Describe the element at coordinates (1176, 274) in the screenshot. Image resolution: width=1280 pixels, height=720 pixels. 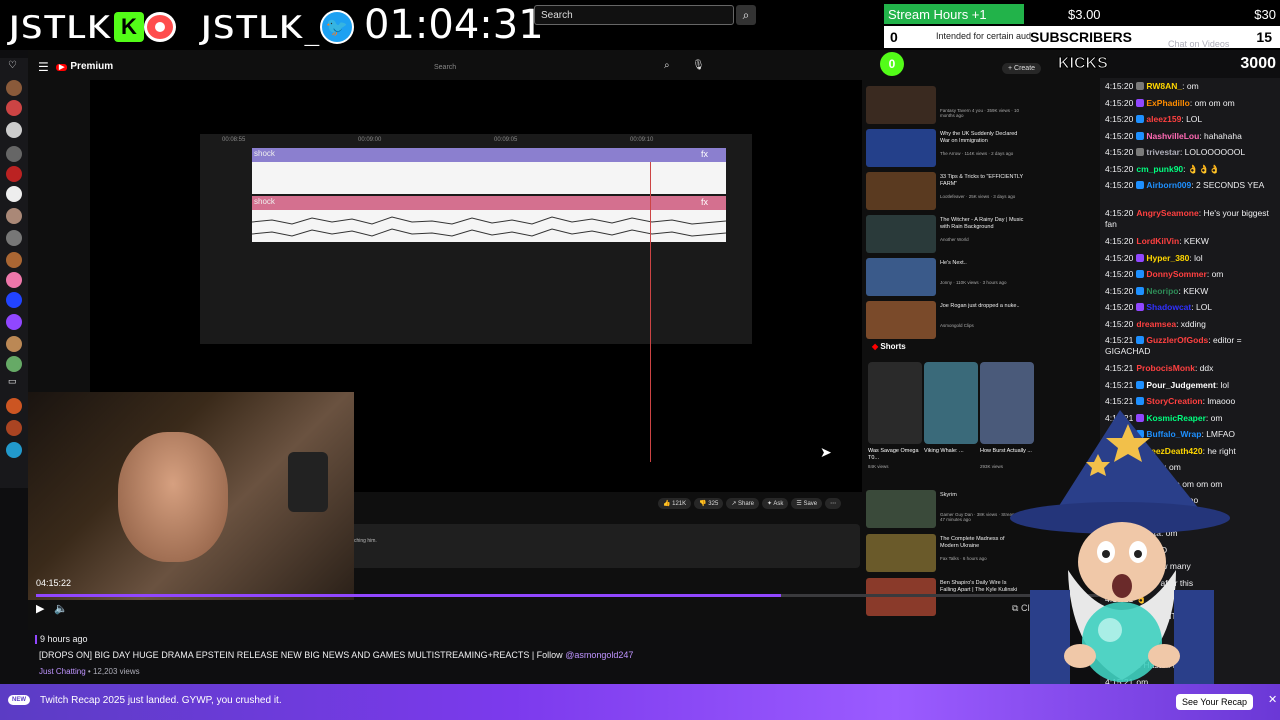
I see `chat-username: DonnySommer` at that location.